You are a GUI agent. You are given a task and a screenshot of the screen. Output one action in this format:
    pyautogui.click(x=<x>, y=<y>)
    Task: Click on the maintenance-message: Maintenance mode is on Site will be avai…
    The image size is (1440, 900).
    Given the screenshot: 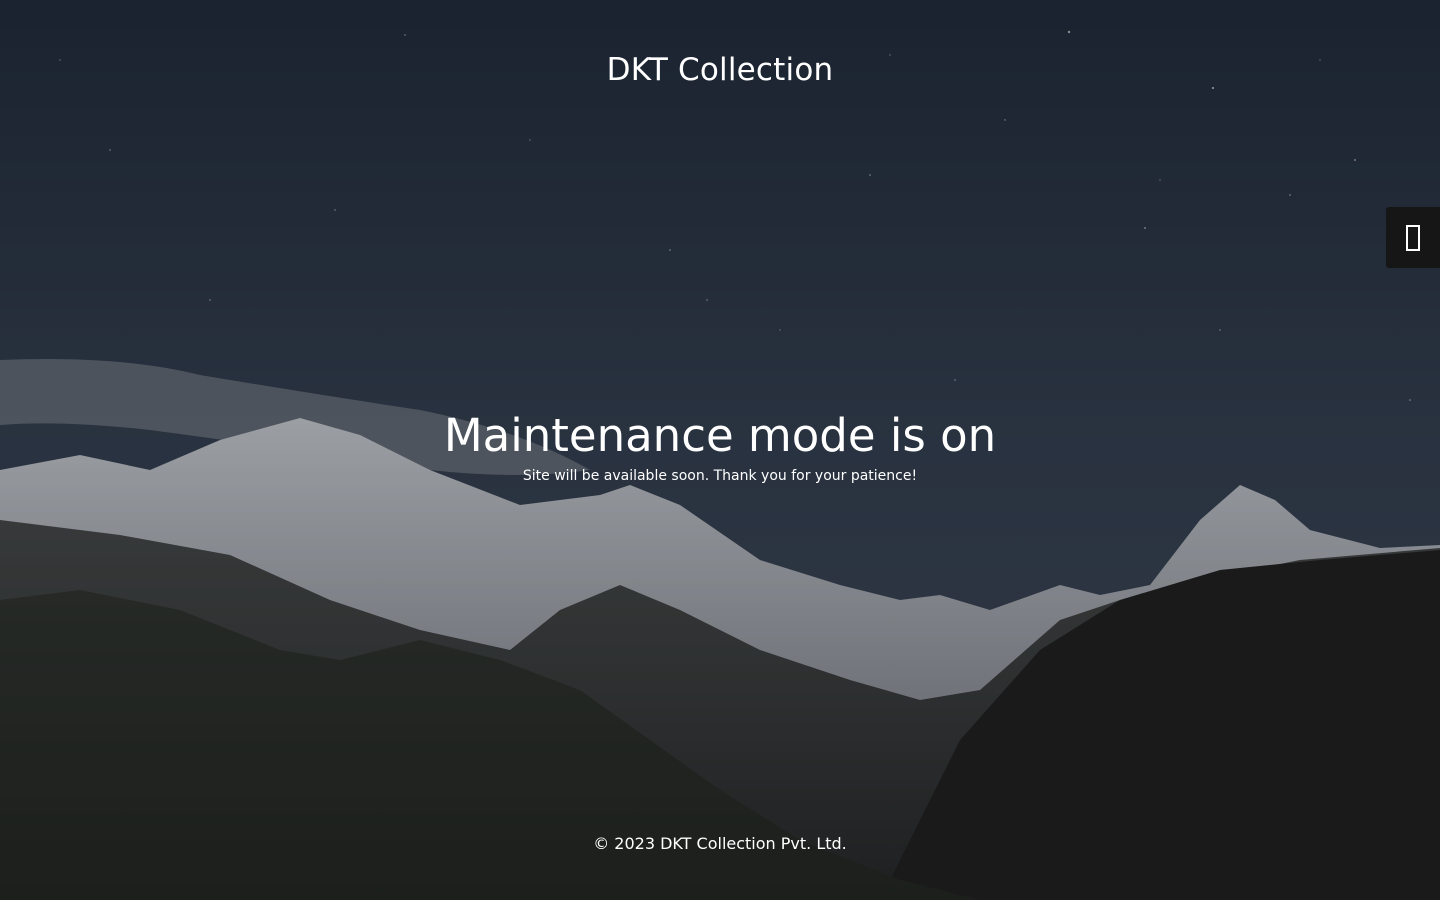 What is the action you would take?
    pyautogui.click(x=720, y=447)
    